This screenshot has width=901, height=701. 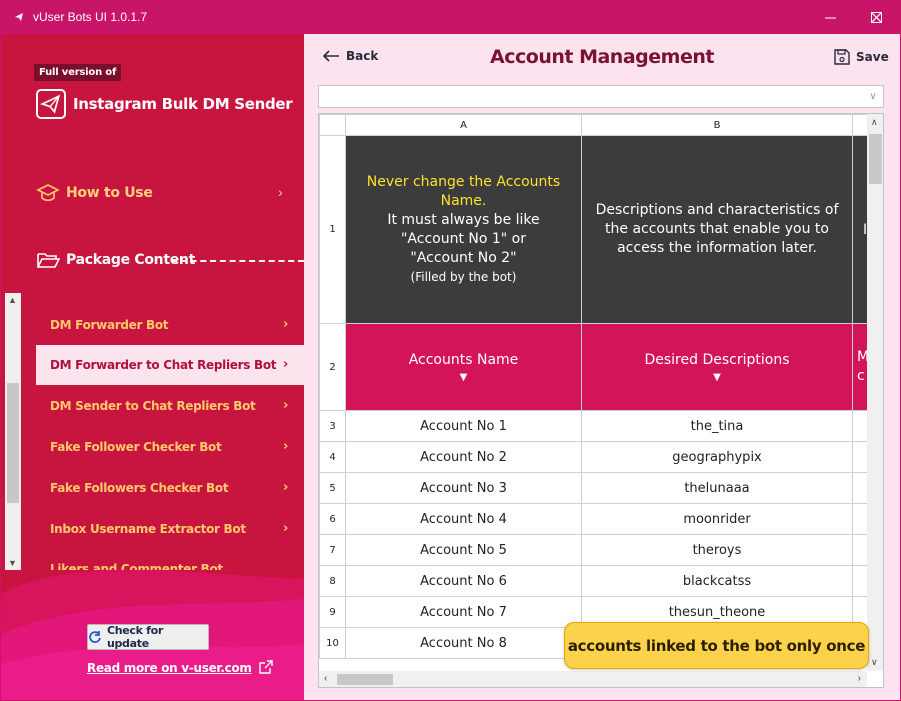 What do you see at coordinates (51, 104) in the screenshot?
I see `paper-plane-logo-icon` at bounding box center [51, 104].